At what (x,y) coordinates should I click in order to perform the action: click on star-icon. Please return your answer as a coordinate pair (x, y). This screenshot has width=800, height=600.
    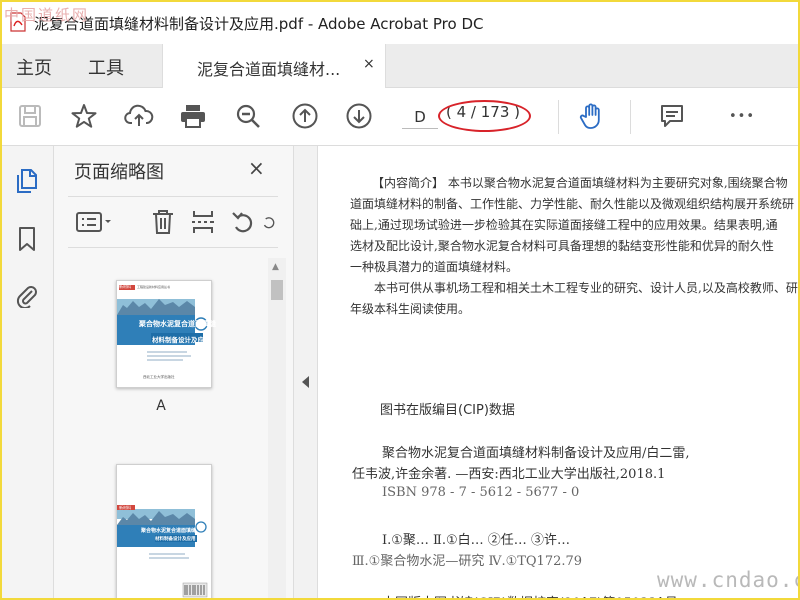
    Looking at the image, I should click on (84, 116).